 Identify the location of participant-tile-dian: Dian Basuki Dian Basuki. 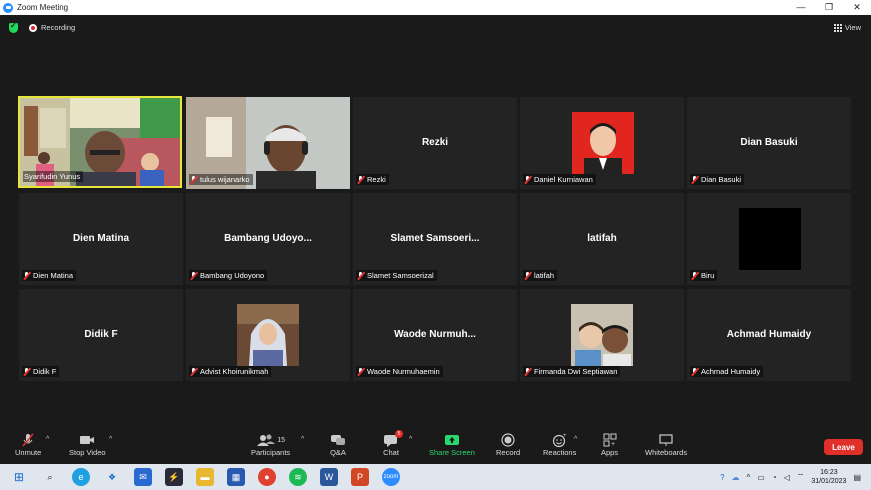
(769, 143).